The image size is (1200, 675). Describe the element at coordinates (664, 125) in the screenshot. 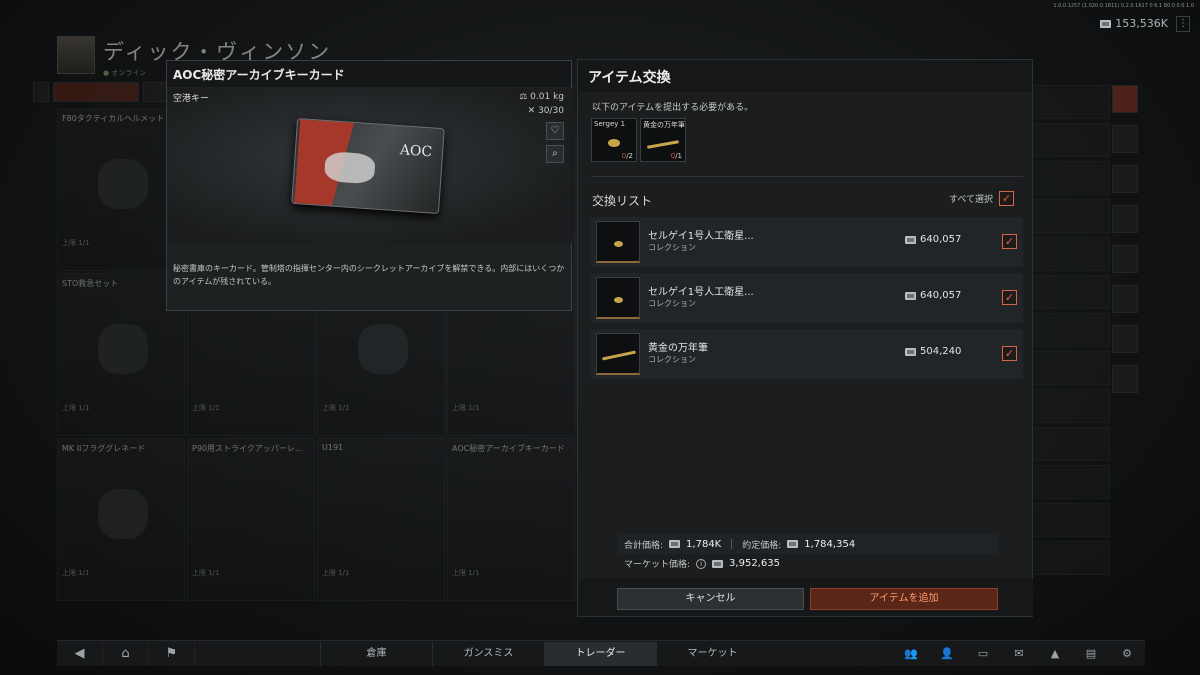

I see `required-item-name: 黄金の万年筆` at that location.